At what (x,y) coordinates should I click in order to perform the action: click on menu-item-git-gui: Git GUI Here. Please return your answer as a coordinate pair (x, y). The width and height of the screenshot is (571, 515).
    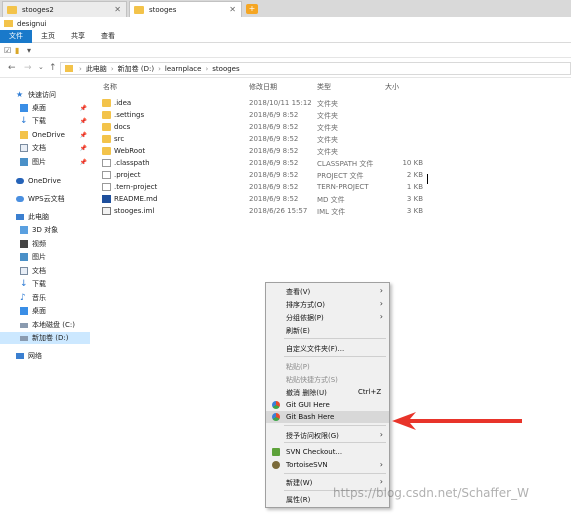
    Looking at the image, I should click on (327, 405).